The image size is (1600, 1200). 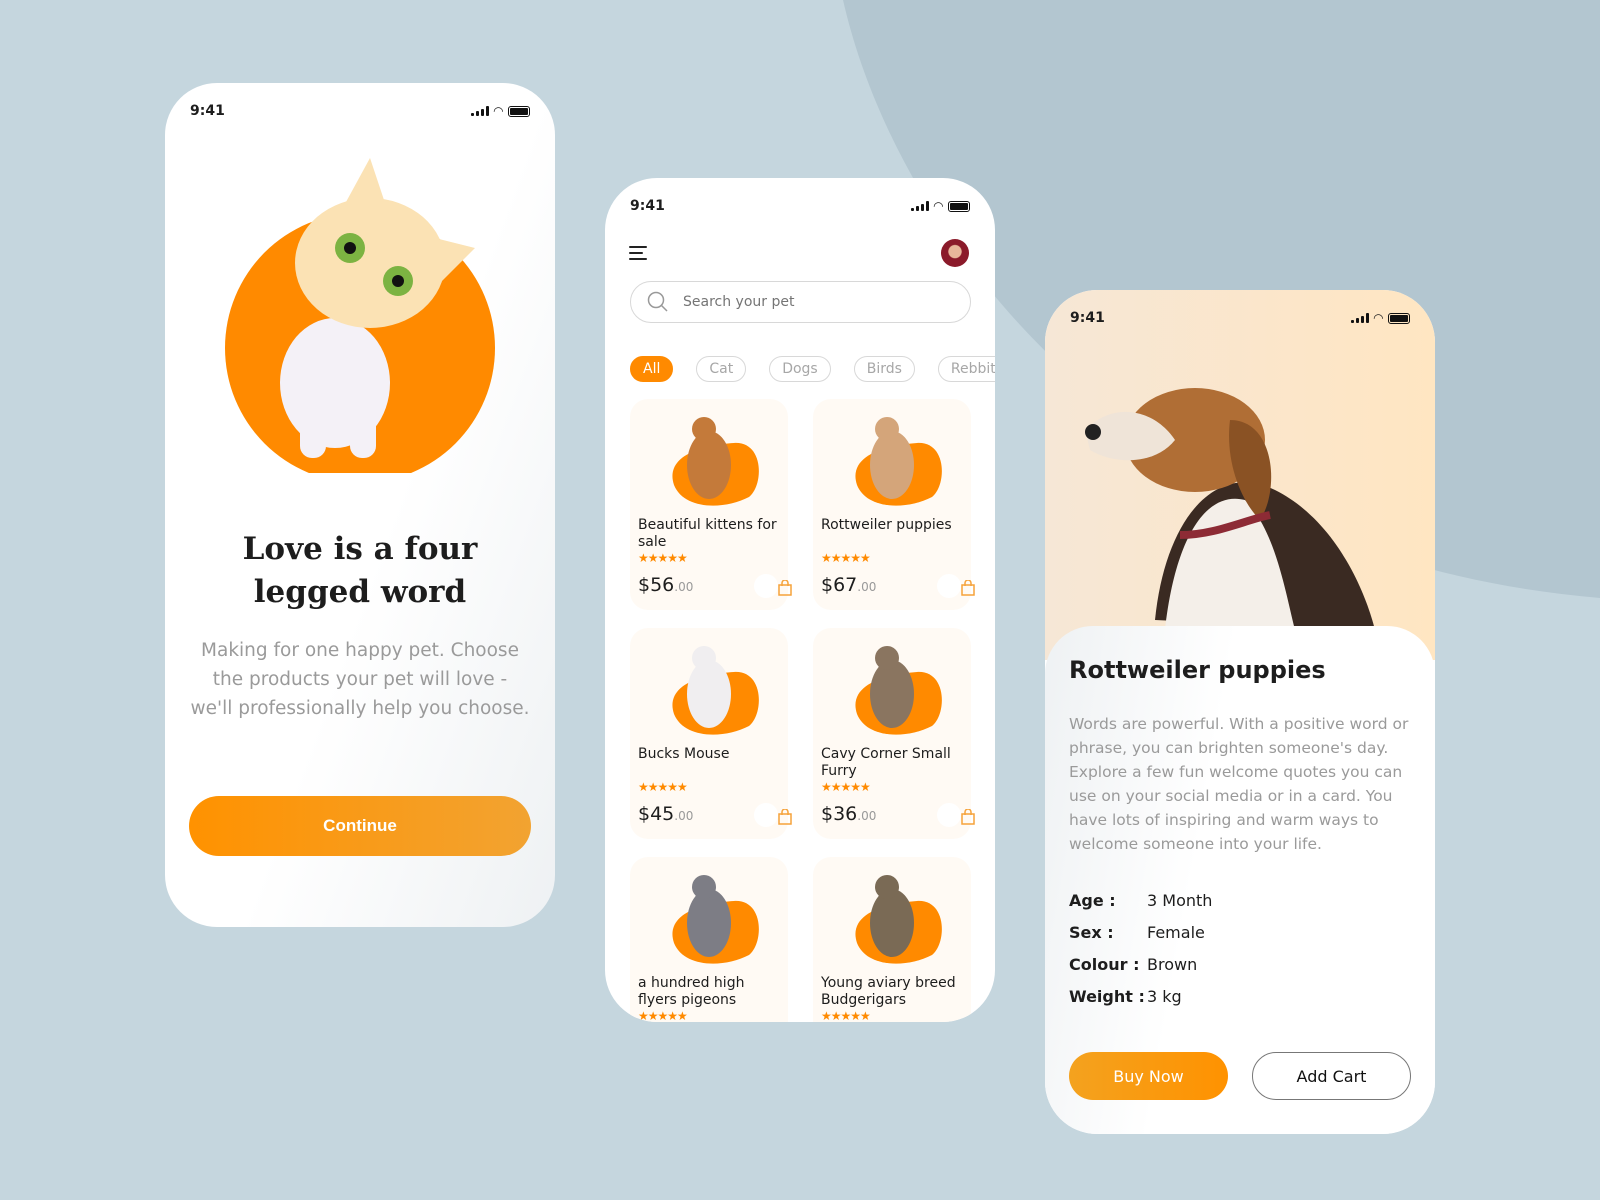 What do you see at coordinates (1140, 932) in the screenshot?
I see `spec-sex: Sex : Female` at bounding box center [1140, 932].